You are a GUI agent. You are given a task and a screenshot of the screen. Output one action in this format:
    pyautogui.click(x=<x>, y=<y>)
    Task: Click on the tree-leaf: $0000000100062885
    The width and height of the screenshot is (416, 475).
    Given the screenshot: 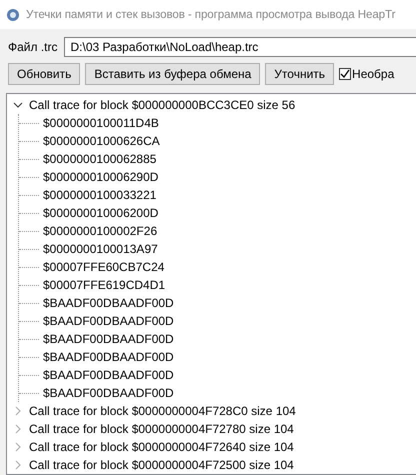 What is the action you would take?
    pyautogui.click(x=99, y=159)
    